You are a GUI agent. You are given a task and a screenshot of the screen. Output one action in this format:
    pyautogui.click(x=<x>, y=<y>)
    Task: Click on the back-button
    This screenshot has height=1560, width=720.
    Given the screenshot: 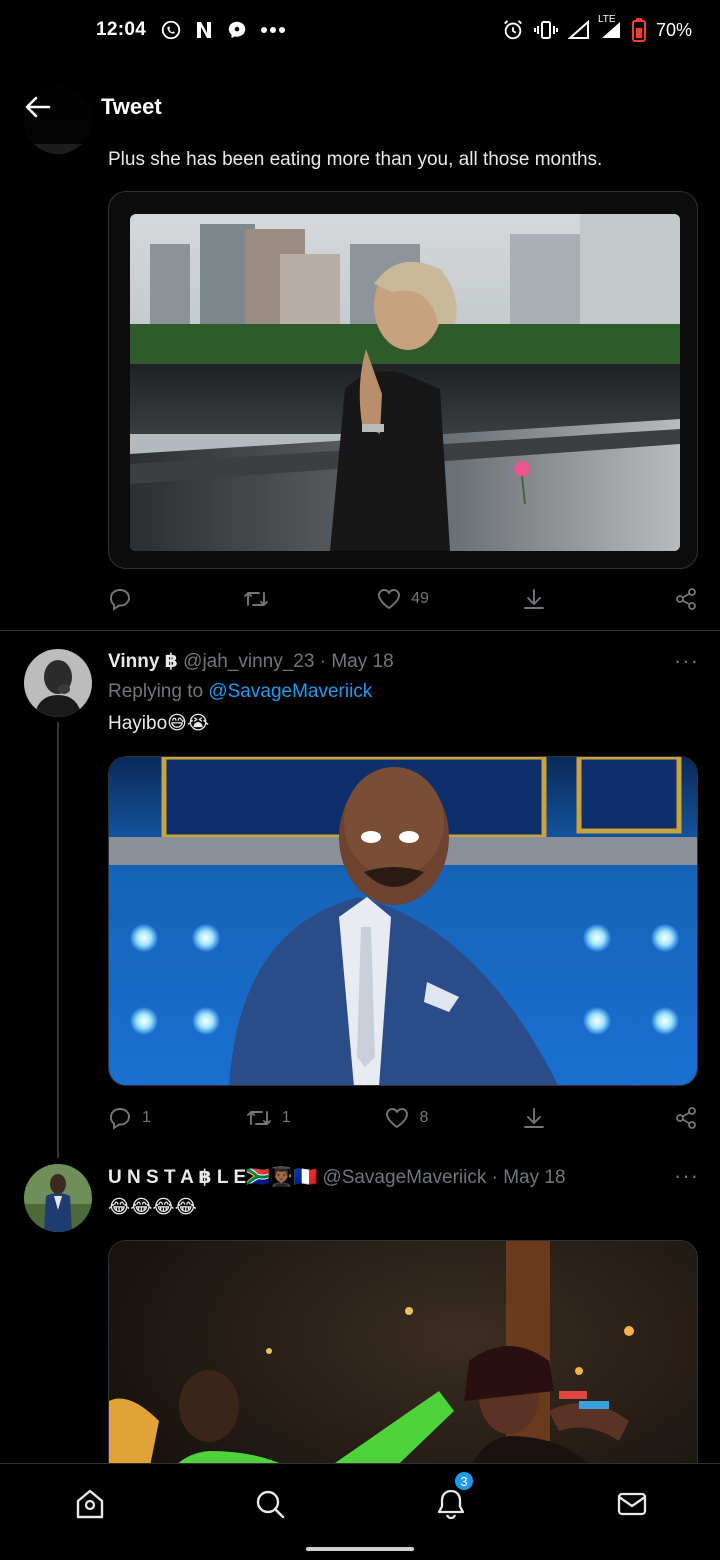 What is the action you would take?
    pyautogui.click(x=38, y=107)
    